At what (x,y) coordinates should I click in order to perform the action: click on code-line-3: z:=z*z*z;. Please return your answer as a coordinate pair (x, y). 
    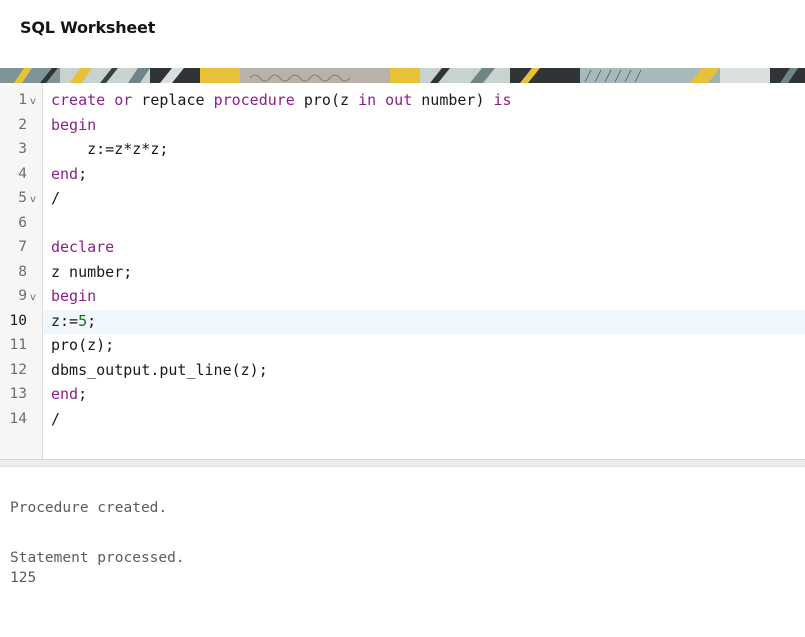
    Looking at the image, I should click on (109, 149).